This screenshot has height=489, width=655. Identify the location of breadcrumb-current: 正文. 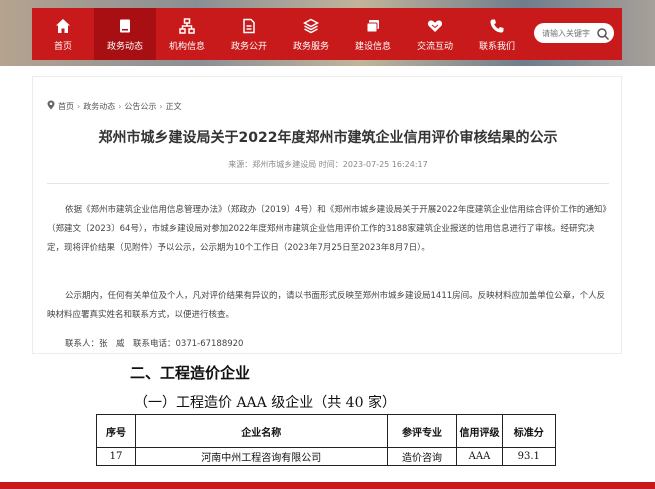
(173, 106).